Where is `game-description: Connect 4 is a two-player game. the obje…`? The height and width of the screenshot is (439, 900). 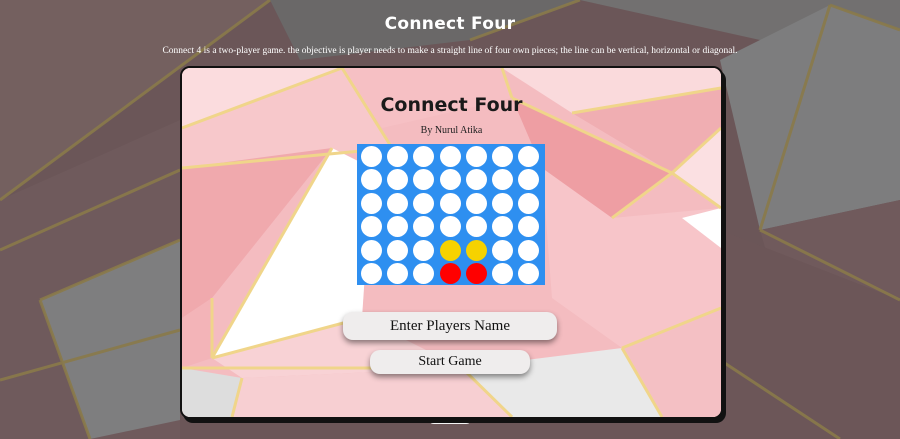
game-description: Connect 4 is a two-player game. the obje… is located at coordinates (450, 51).